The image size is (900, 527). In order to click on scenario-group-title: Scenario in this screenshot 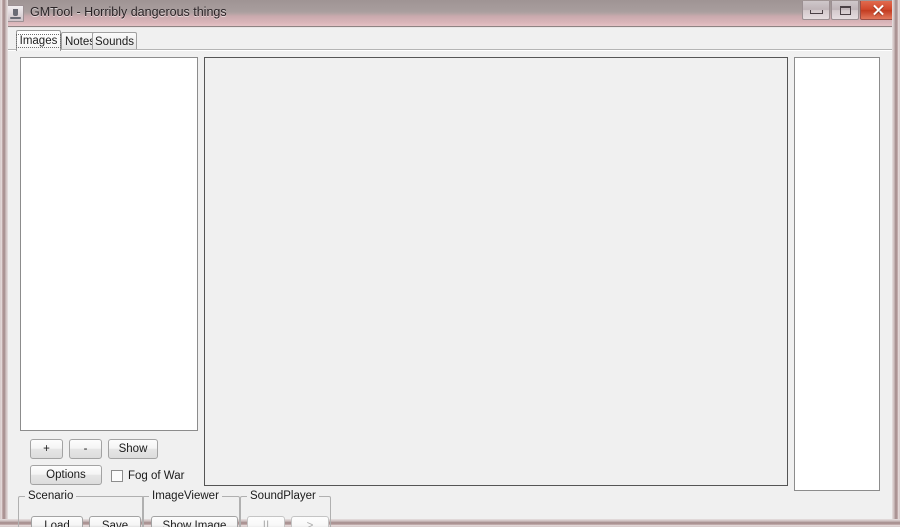, I will do `click(51, 496)`.